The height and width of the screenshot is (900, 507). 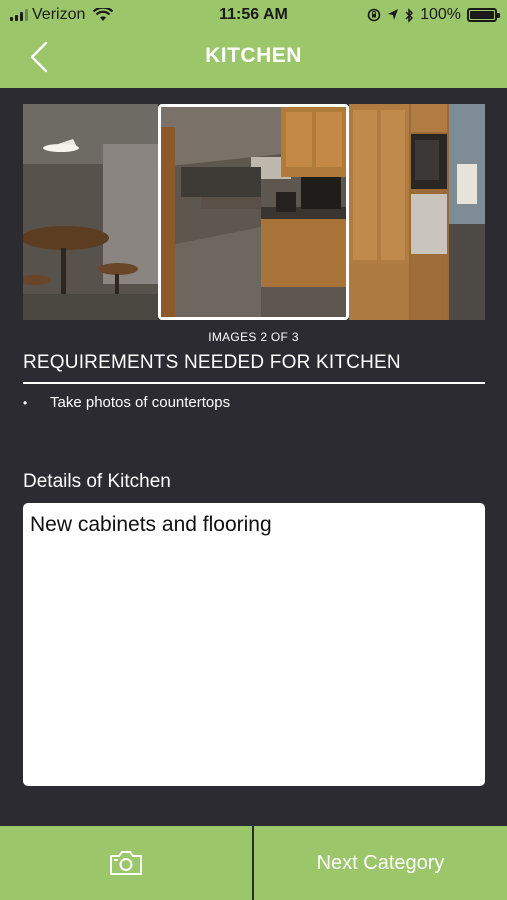 What do you see at coordinates (97, 481) in the screenshot?
I see `details-label: Details of Kitchen` at bounding box center [97, 481].